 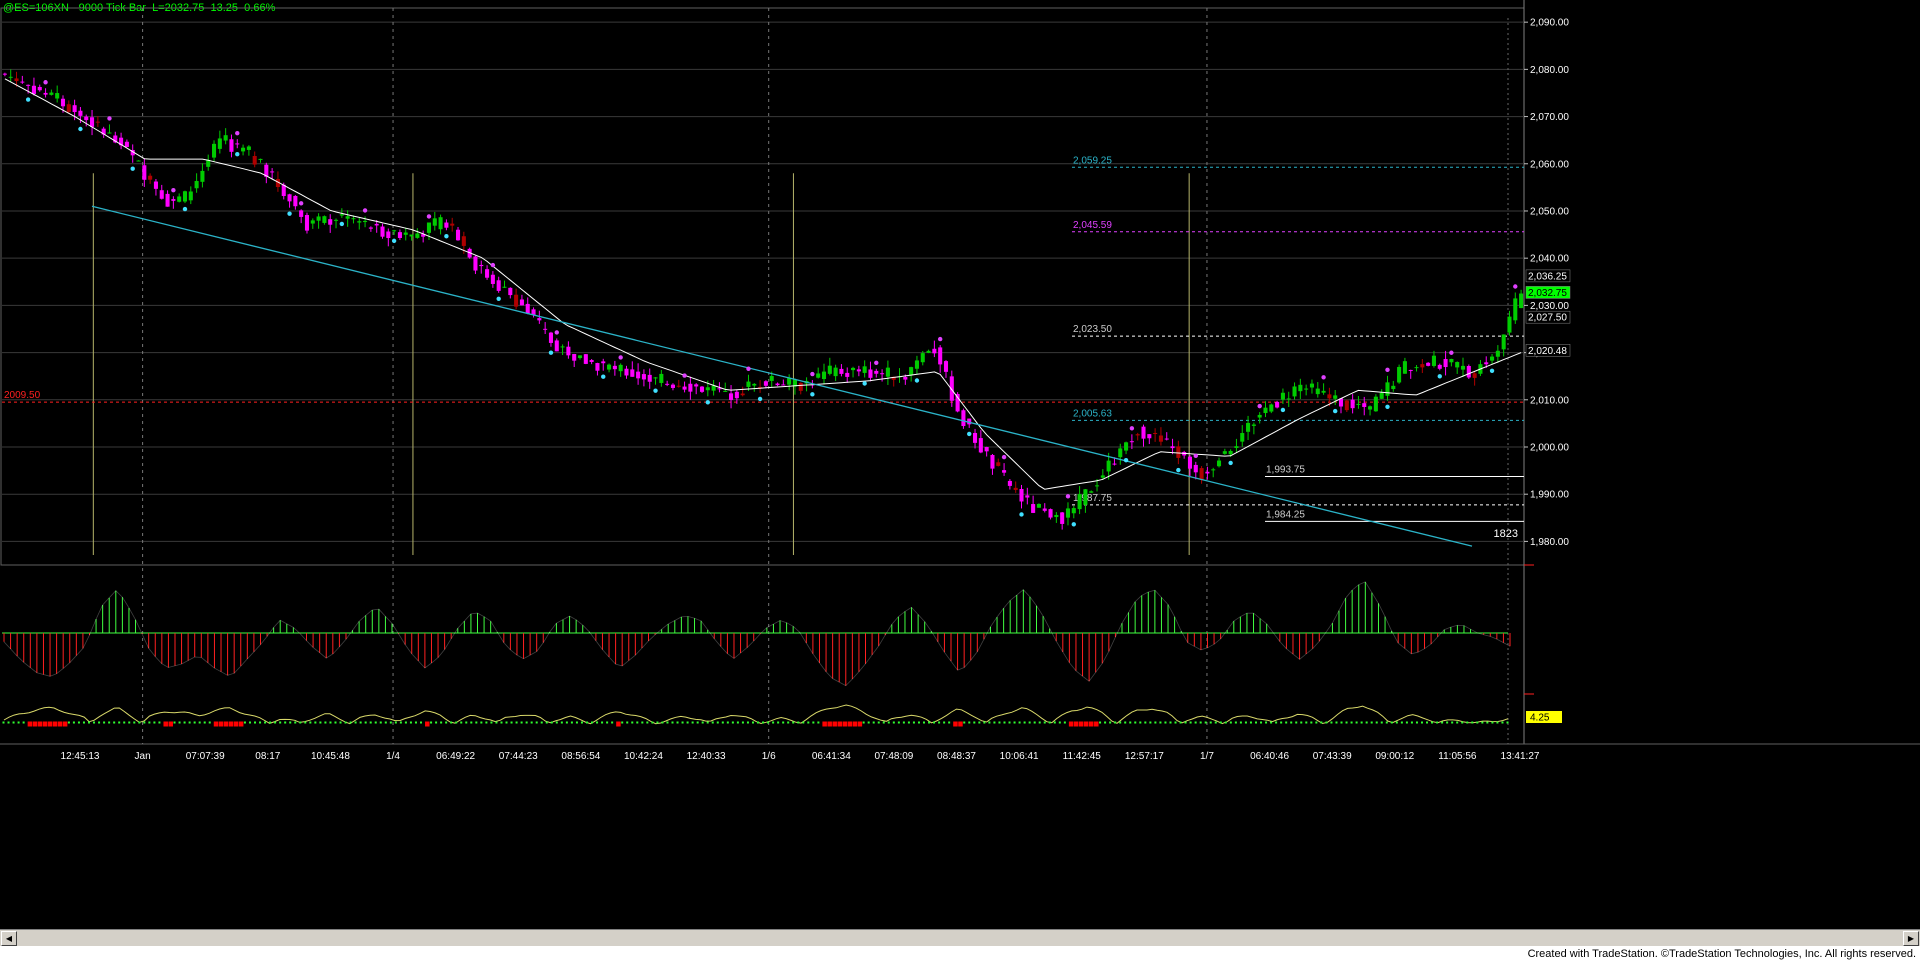 I want to click on price-tag-label: 2,027.50, so click(x=1547, y=318).